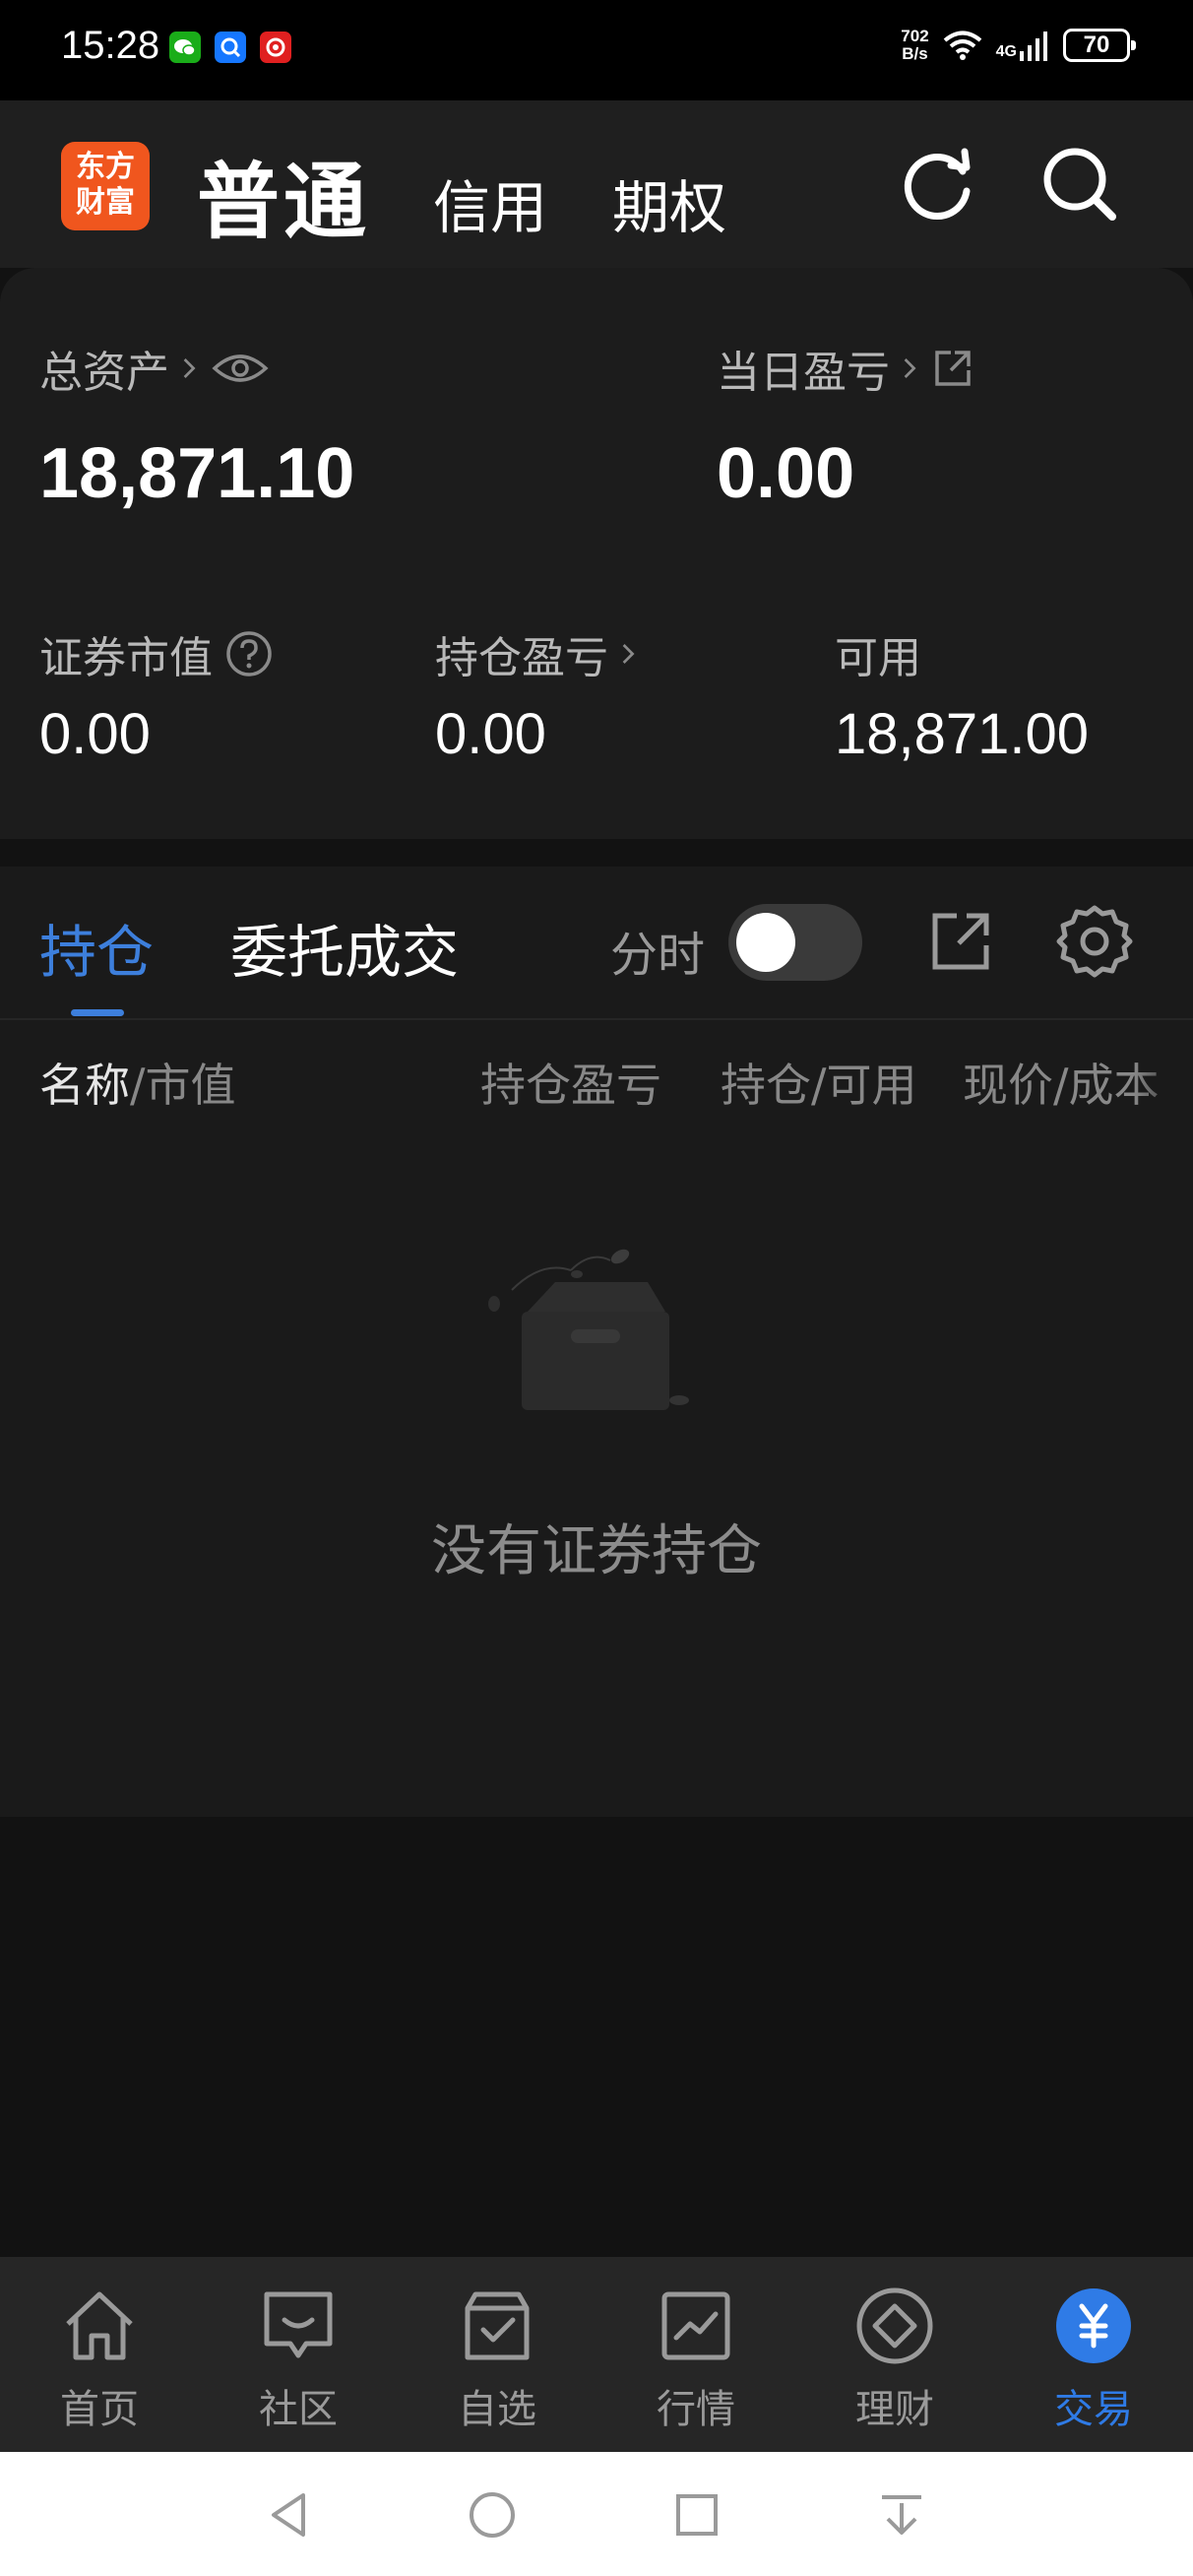  What do you see at coordinates (596, 1019) in the screenshot?
I see `divider` at bounding box center [596, 1019].